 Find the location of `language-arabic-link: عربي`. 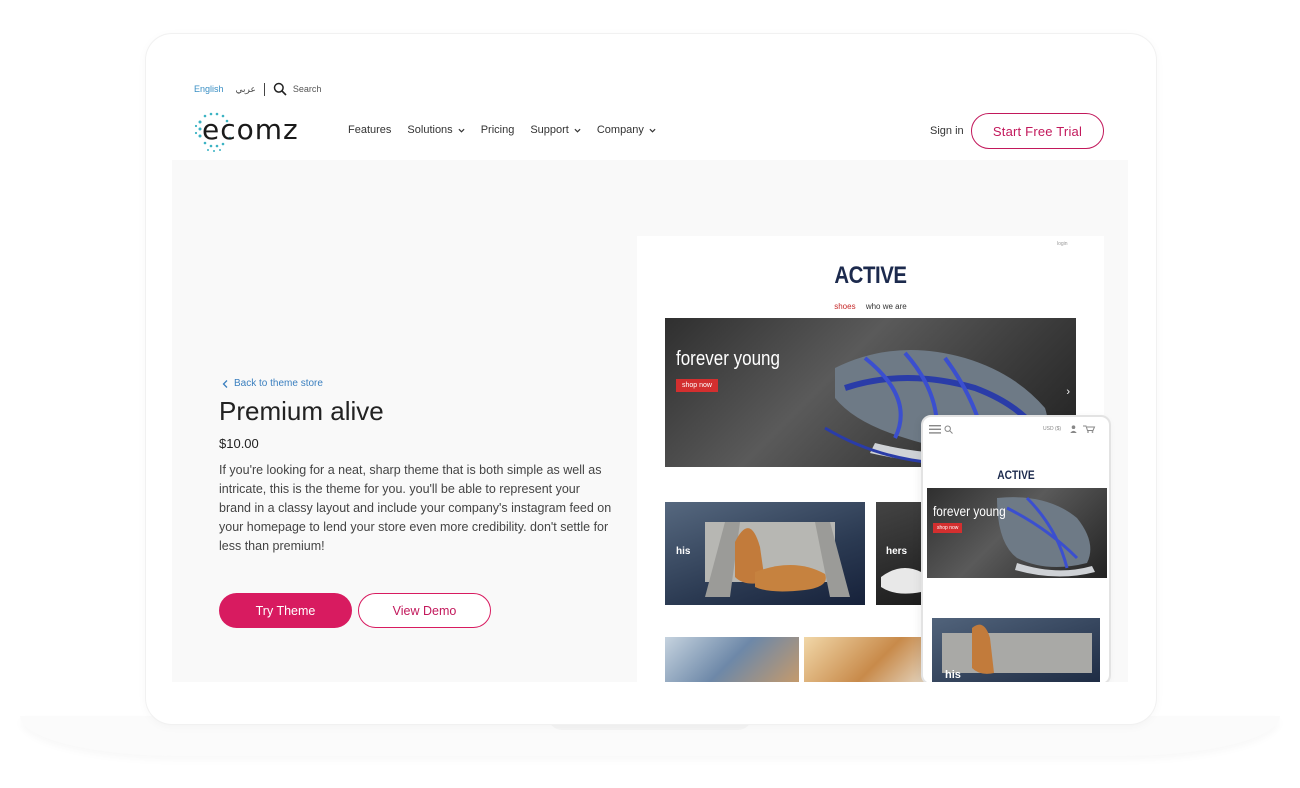

language-arabic-link: عربي is located at coordinates (246, 89).